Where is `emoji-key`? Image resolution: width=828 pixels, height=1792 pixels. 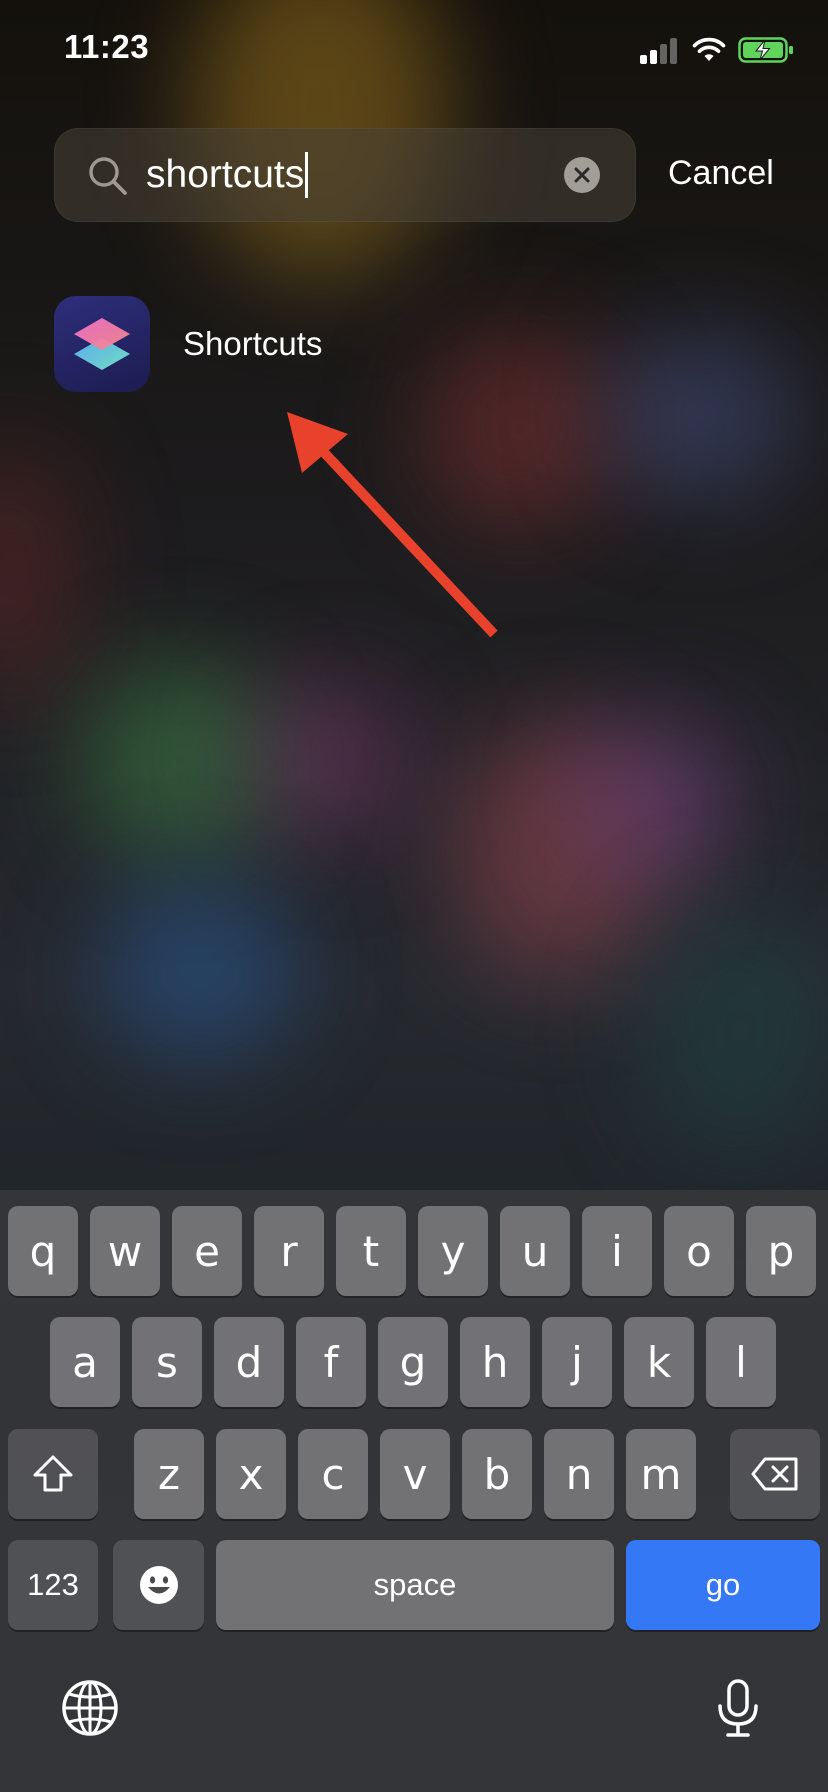 emoji-key is located at coordinates (158, 1585).